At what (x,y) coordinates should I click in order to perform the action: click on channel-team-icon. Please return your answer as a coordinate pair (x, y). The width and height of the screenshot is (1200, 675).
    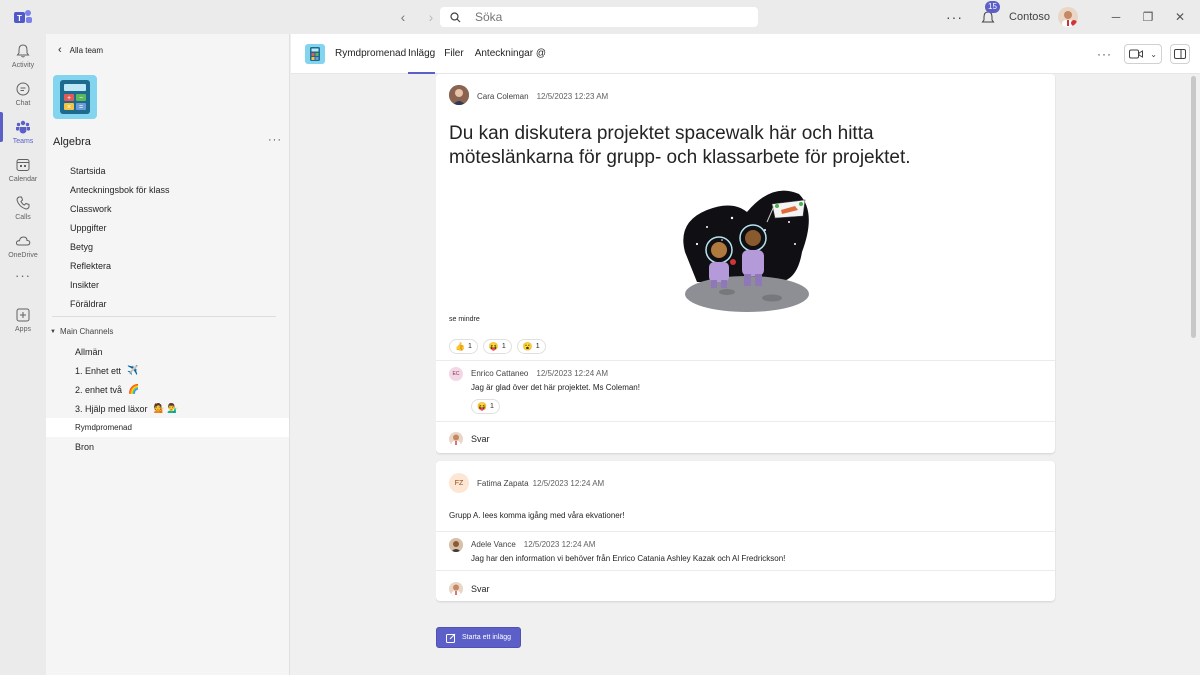
    Looking at the image, I should click on (315, 54).